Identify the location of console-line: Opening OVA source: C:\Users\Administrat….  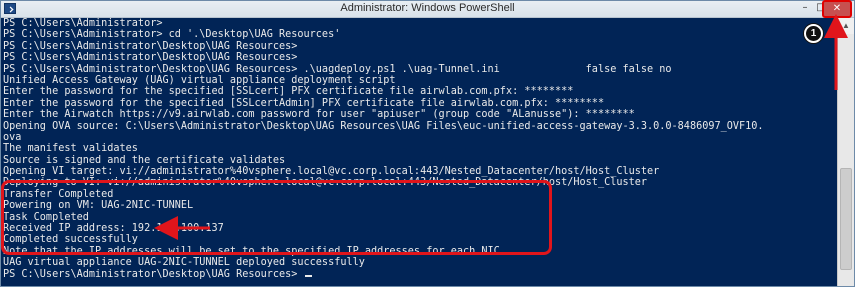
(383, 126).